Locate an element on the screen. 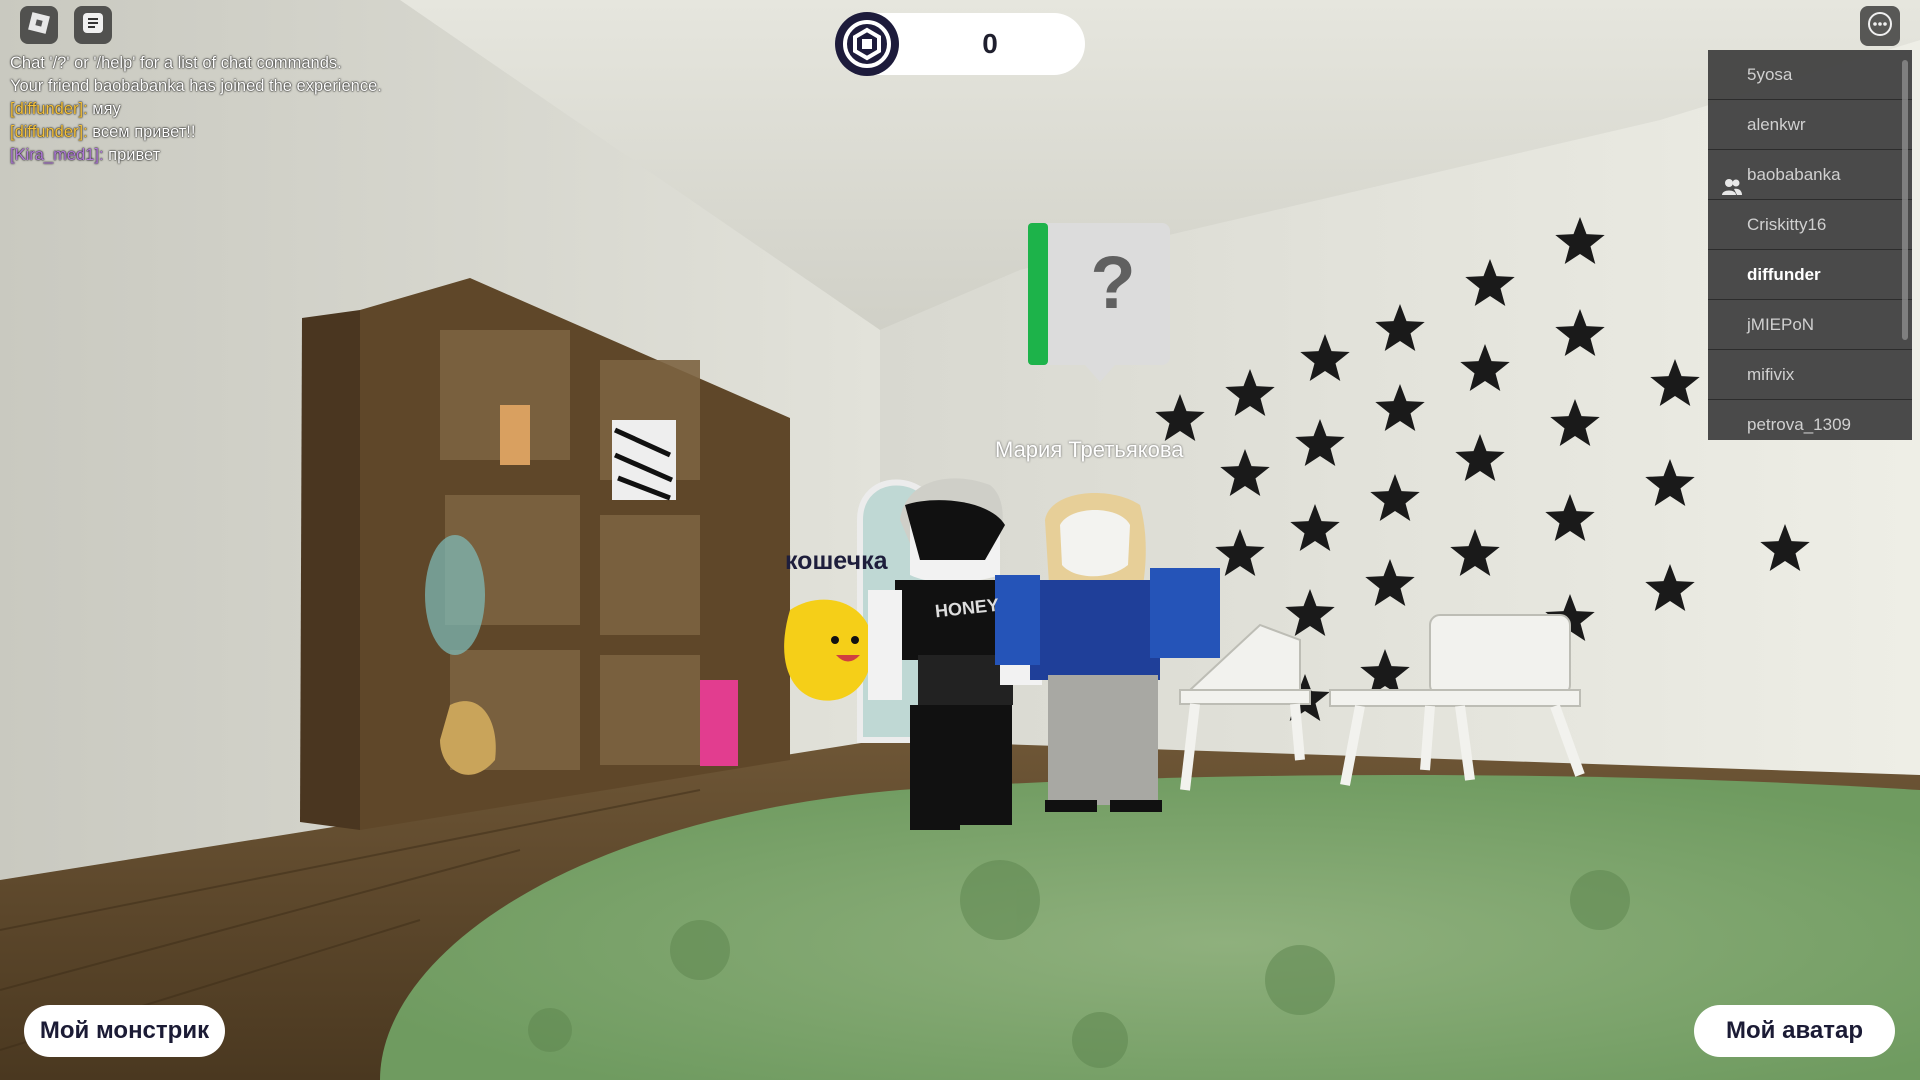 The image size is (1920, 1080). player-row: petrova_1309 is located at coordinates (1810, 420).